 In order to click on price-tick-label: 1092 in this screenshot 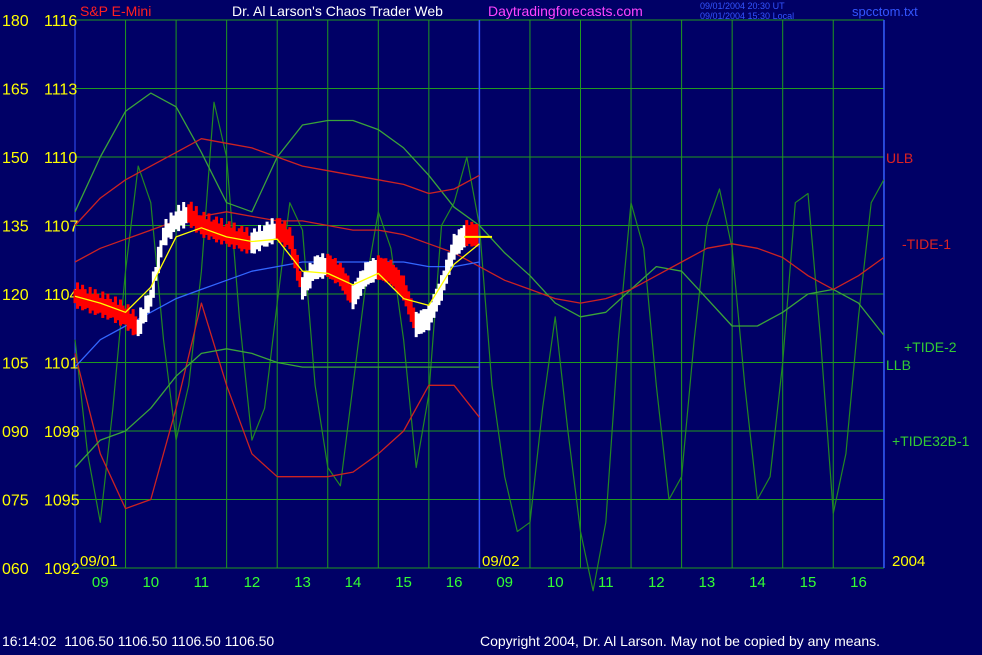, I will do `click(62, 569)`.